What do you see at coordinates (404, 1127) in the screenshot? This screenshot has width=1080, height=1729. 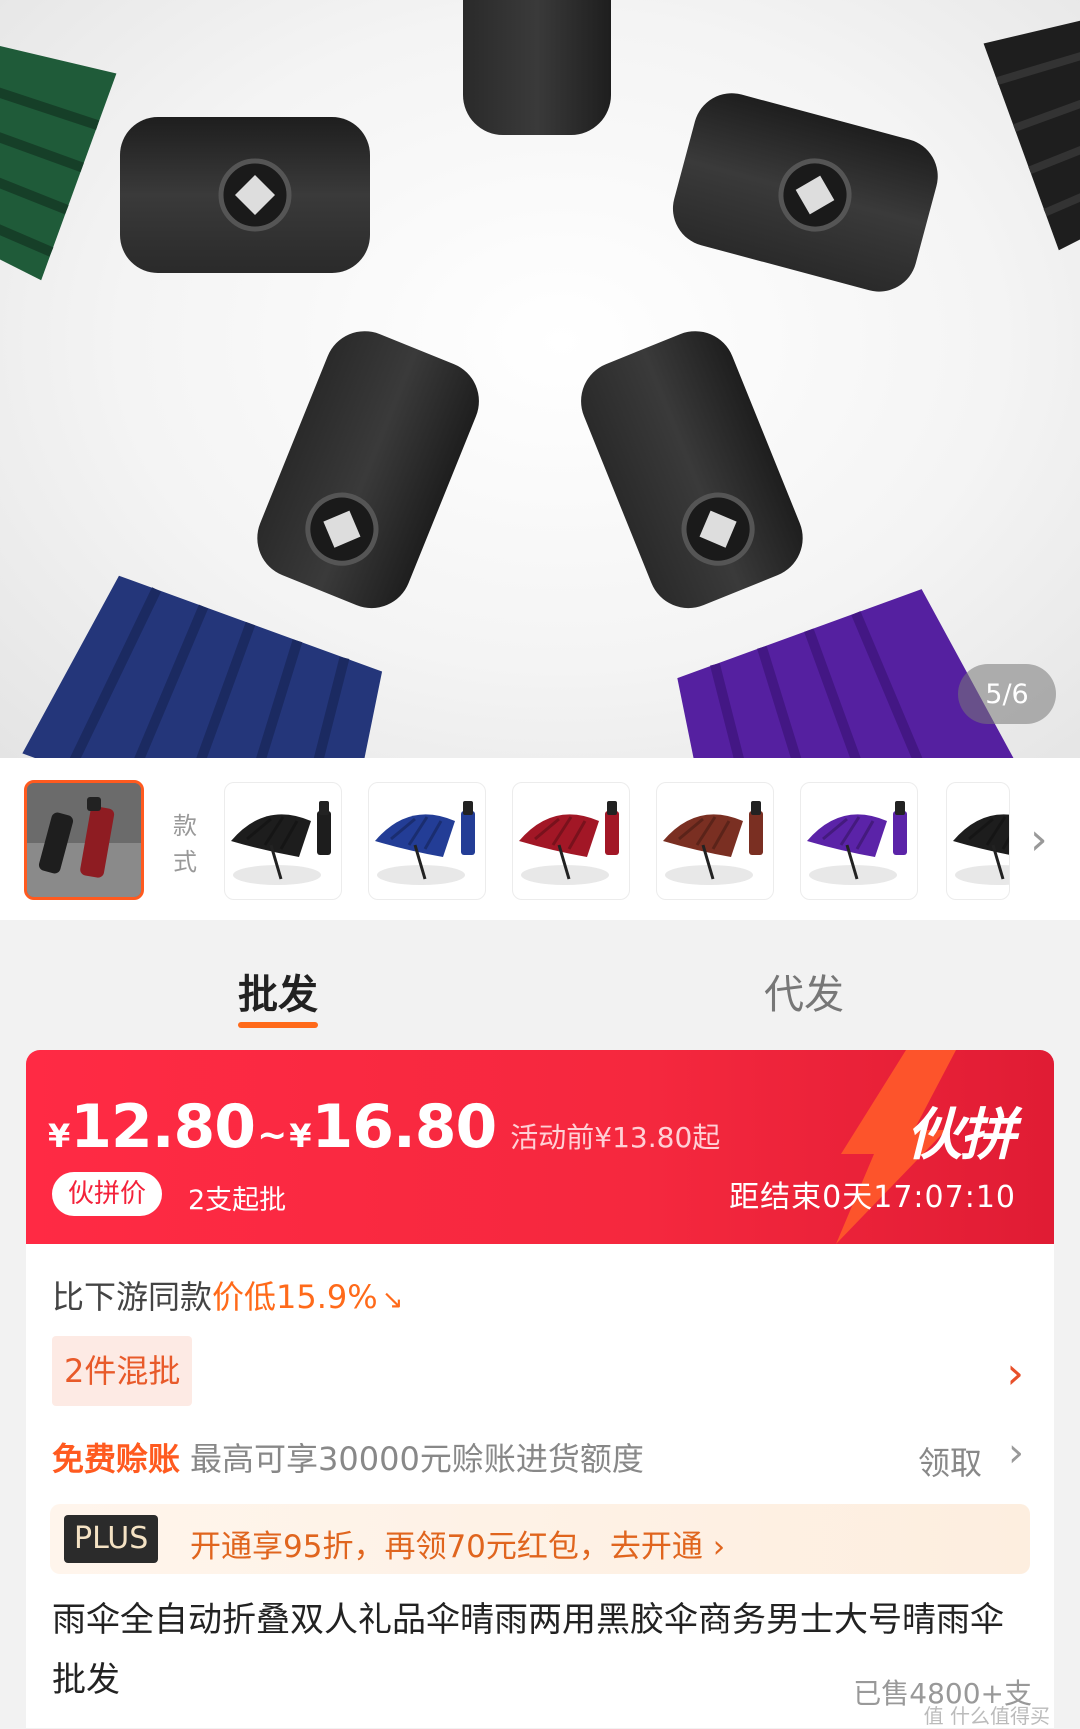 I see `price-high: 16.80` at bounding box center [404, 1127].